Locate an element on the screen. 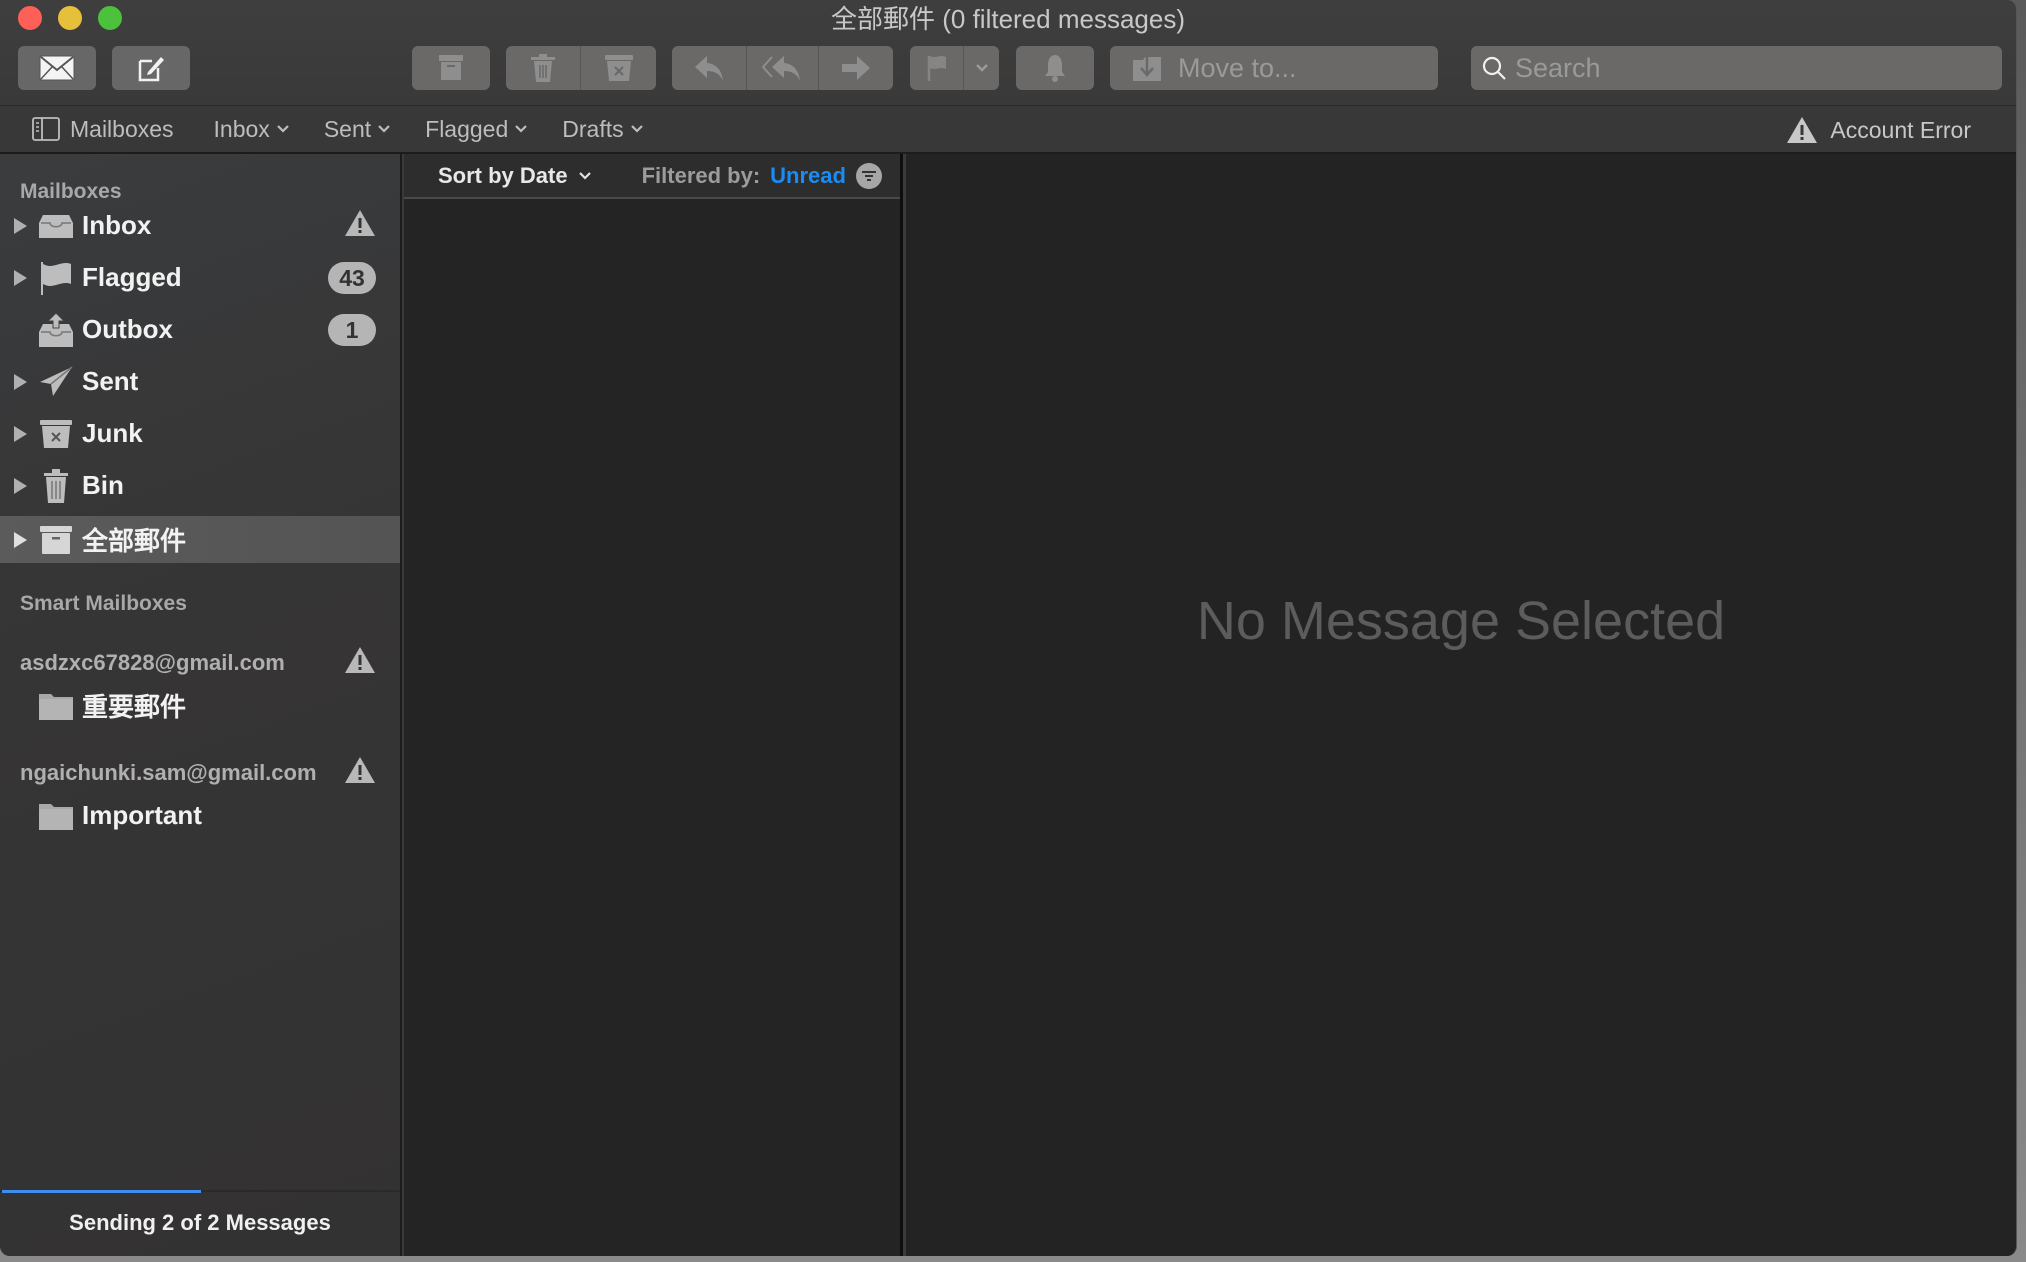 The image size is (2026, 1262). search-icon is located at coordinates (1494, 68).